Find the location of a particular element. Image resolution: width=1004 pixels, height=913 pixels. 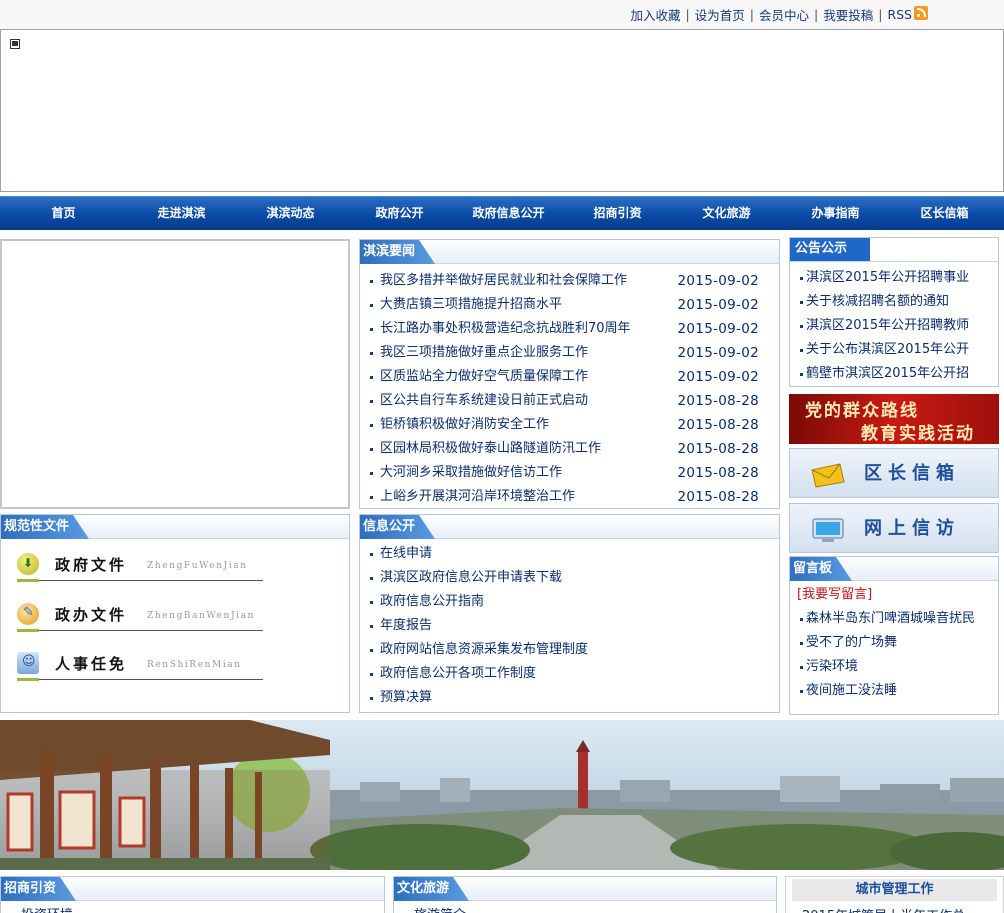

online-petition-button: 网上信访 is located at coordinates (894, 528).